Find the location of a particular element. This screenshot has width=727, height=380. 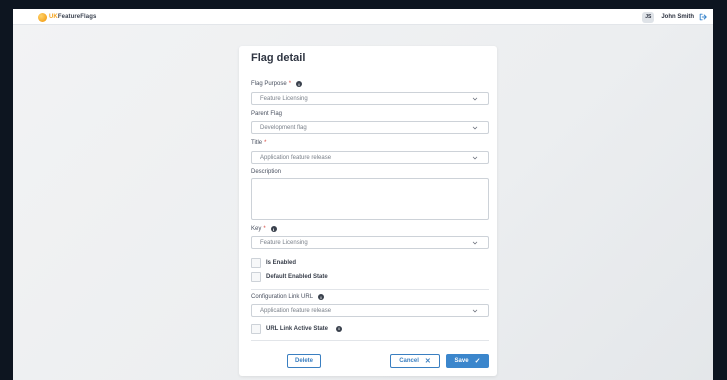

logo-icon is located at coordinates (42, 17).